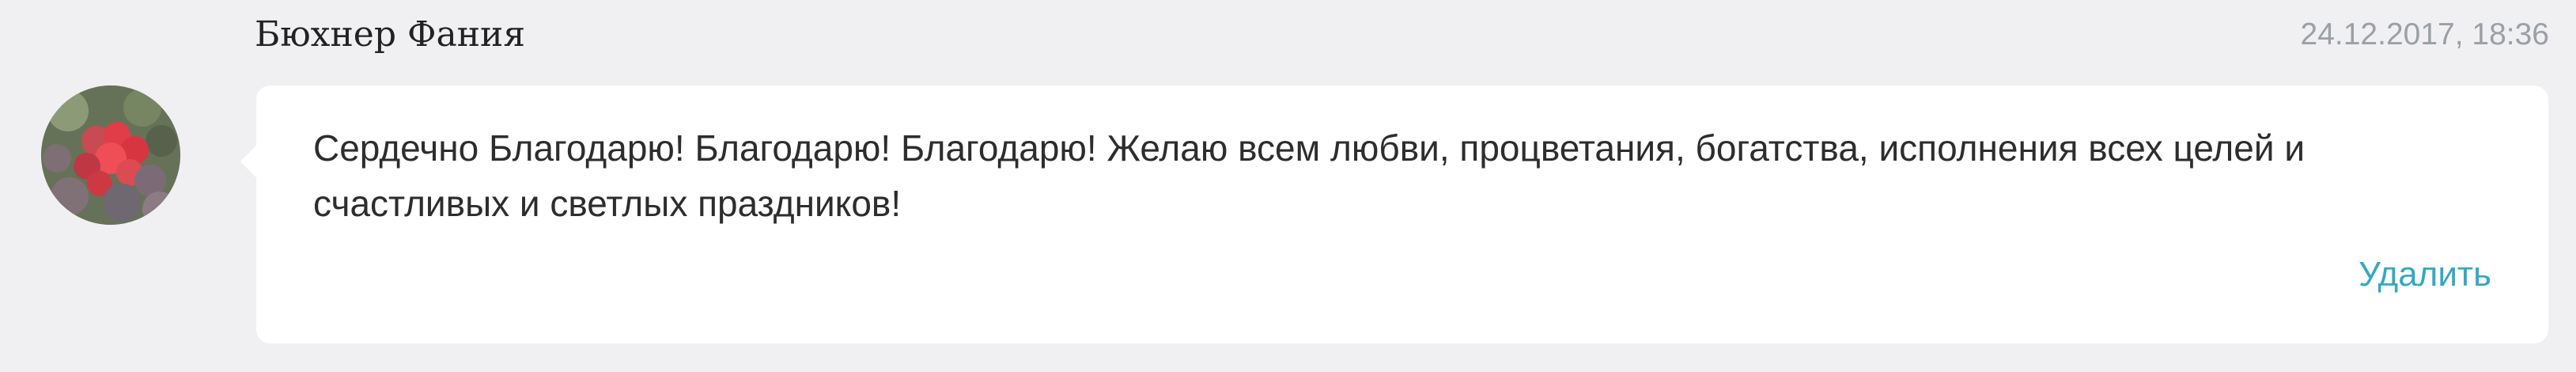 The height and width of the screenshot is (372, 2576). I want to click on bubble-tail, so click(248, 161).